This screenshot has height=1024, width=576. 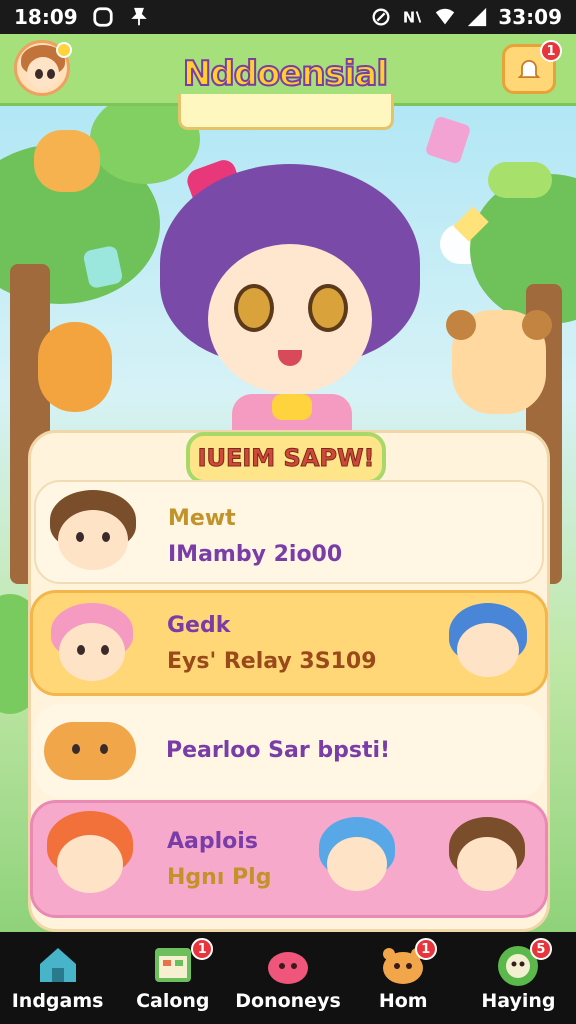 What do you see at coordinates (289, 859) in the screenshot?
I see `feed-card: Aaplois Hgnı Plg` at bounding box center [289, 859].